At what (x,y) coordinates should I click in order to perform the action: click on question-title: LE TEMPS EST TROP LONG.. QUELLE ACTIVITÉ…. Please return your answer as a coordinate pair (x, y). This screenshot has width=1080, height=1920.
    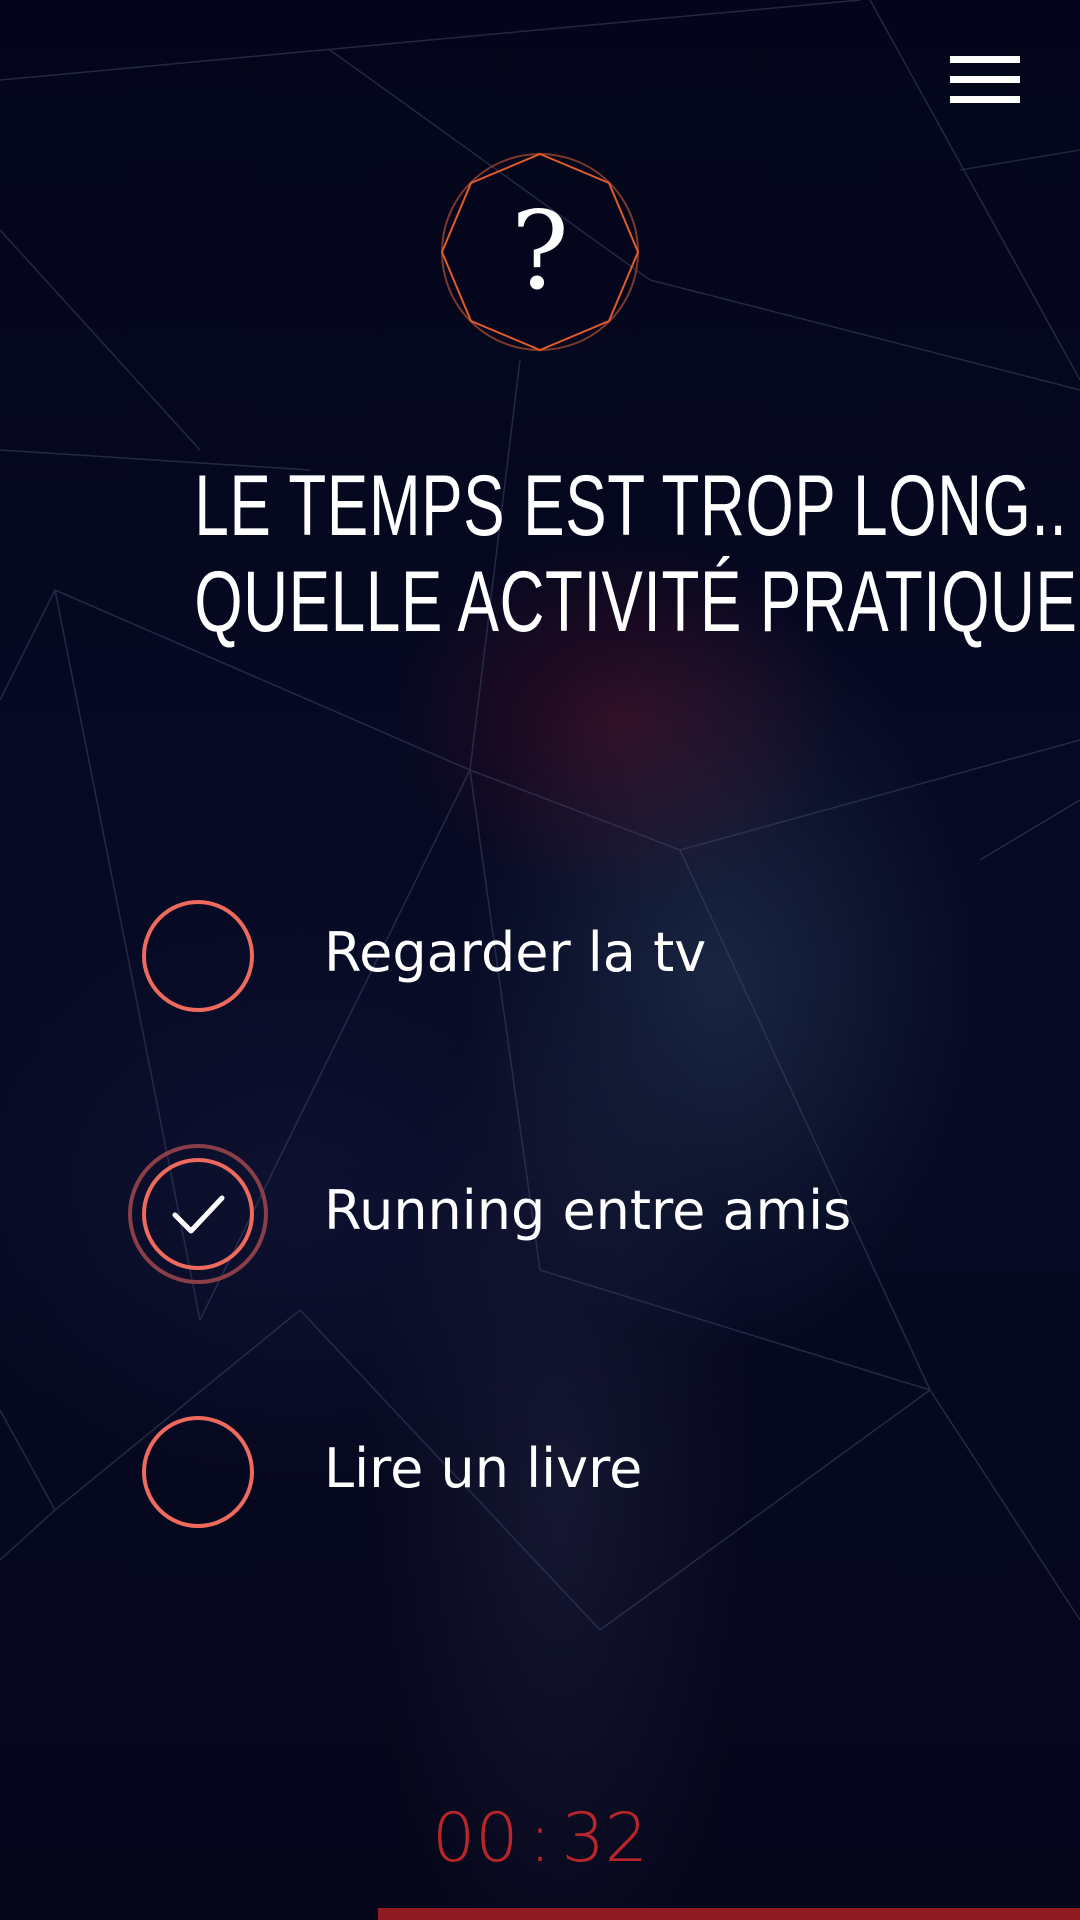
    Looking at the image, I should click on (570, 554).